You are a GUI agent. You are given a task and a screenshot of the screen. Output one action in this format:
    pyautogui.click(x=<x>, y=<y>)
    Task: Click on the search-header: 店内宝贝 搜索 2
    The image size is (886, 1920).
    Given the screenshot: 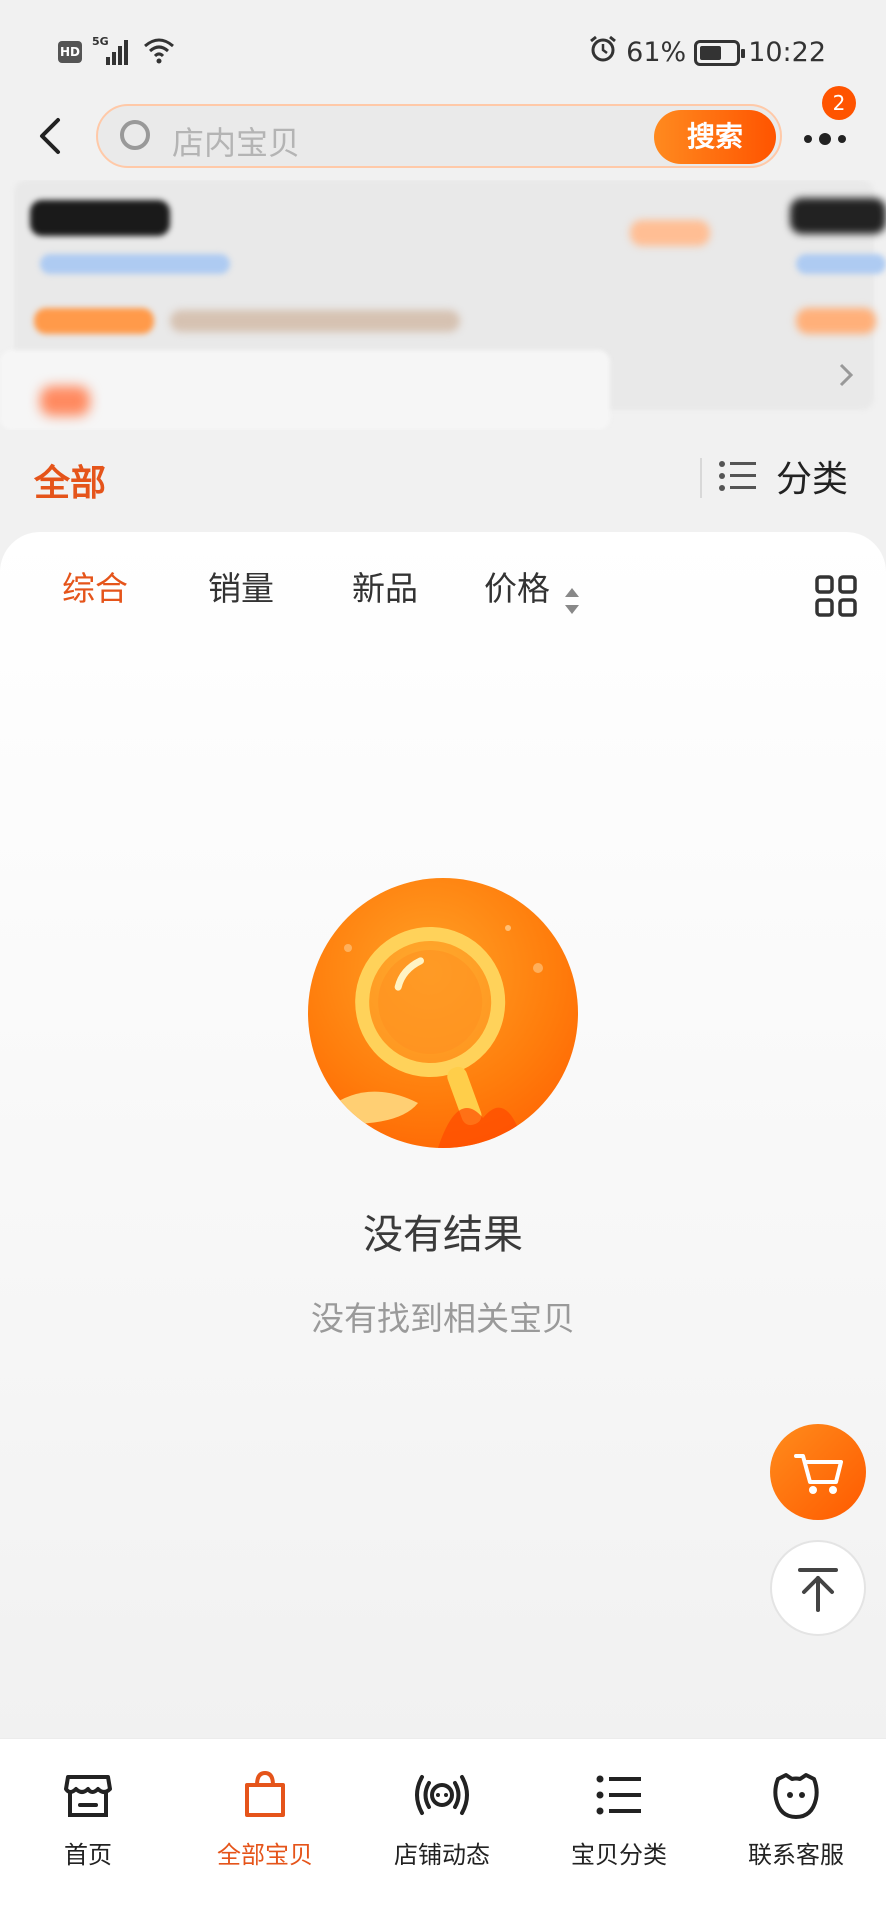 What is the action you would take?
    pyautogui.click(x=443, y=138)
    